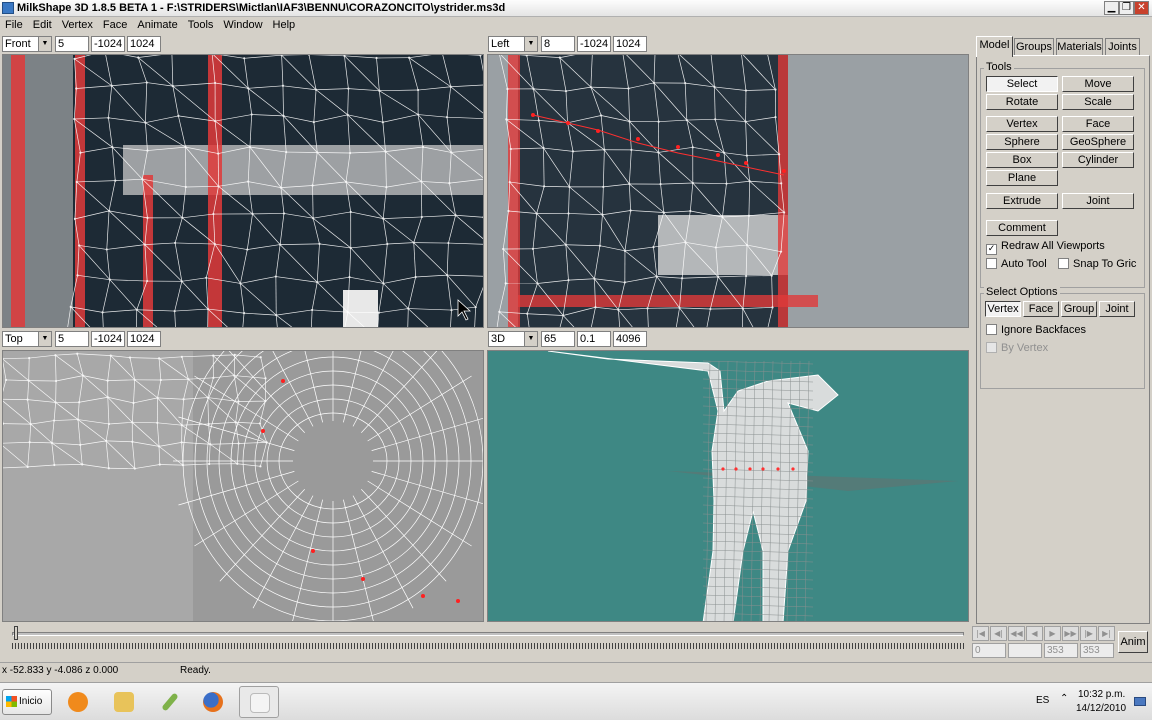 Image resolution: width=1152 pixels, height=720 pixels. Describe the element at coordinates (576, 671) in the screenshot. I see `status-bar: x -52.833 y -4.086 z 0.000 Ready.` at that location.